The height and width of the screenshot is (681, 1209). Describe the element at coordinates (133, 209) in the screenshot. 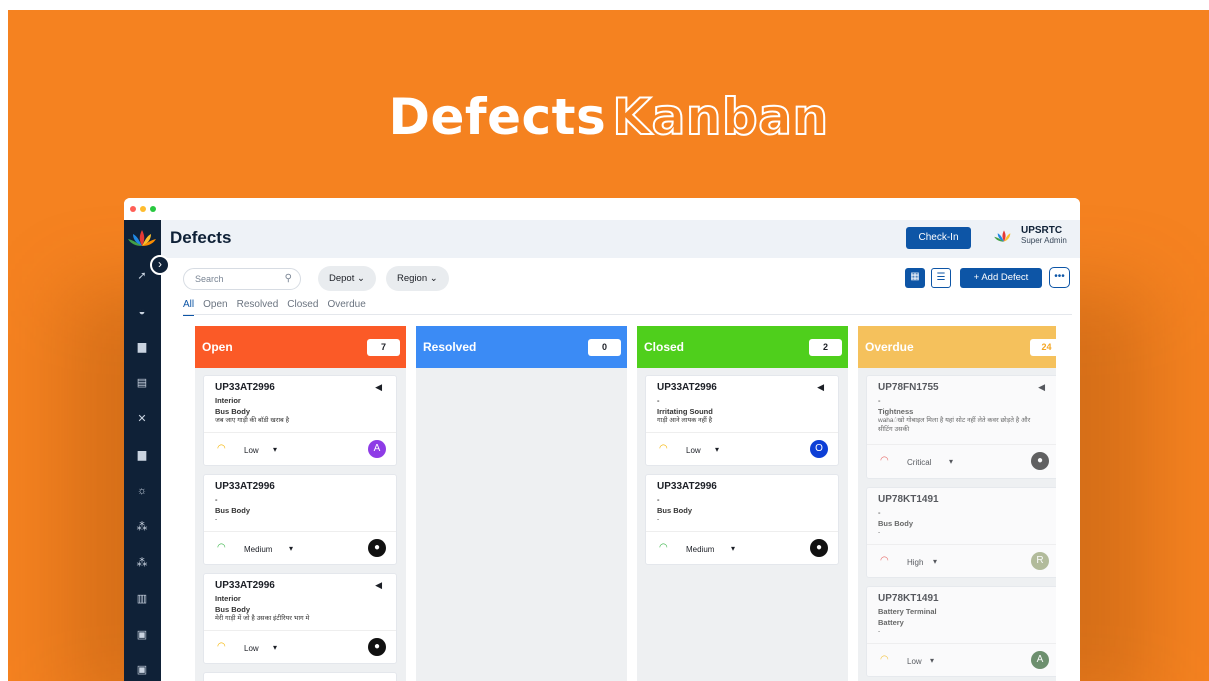

I see `close-dot` at that location.